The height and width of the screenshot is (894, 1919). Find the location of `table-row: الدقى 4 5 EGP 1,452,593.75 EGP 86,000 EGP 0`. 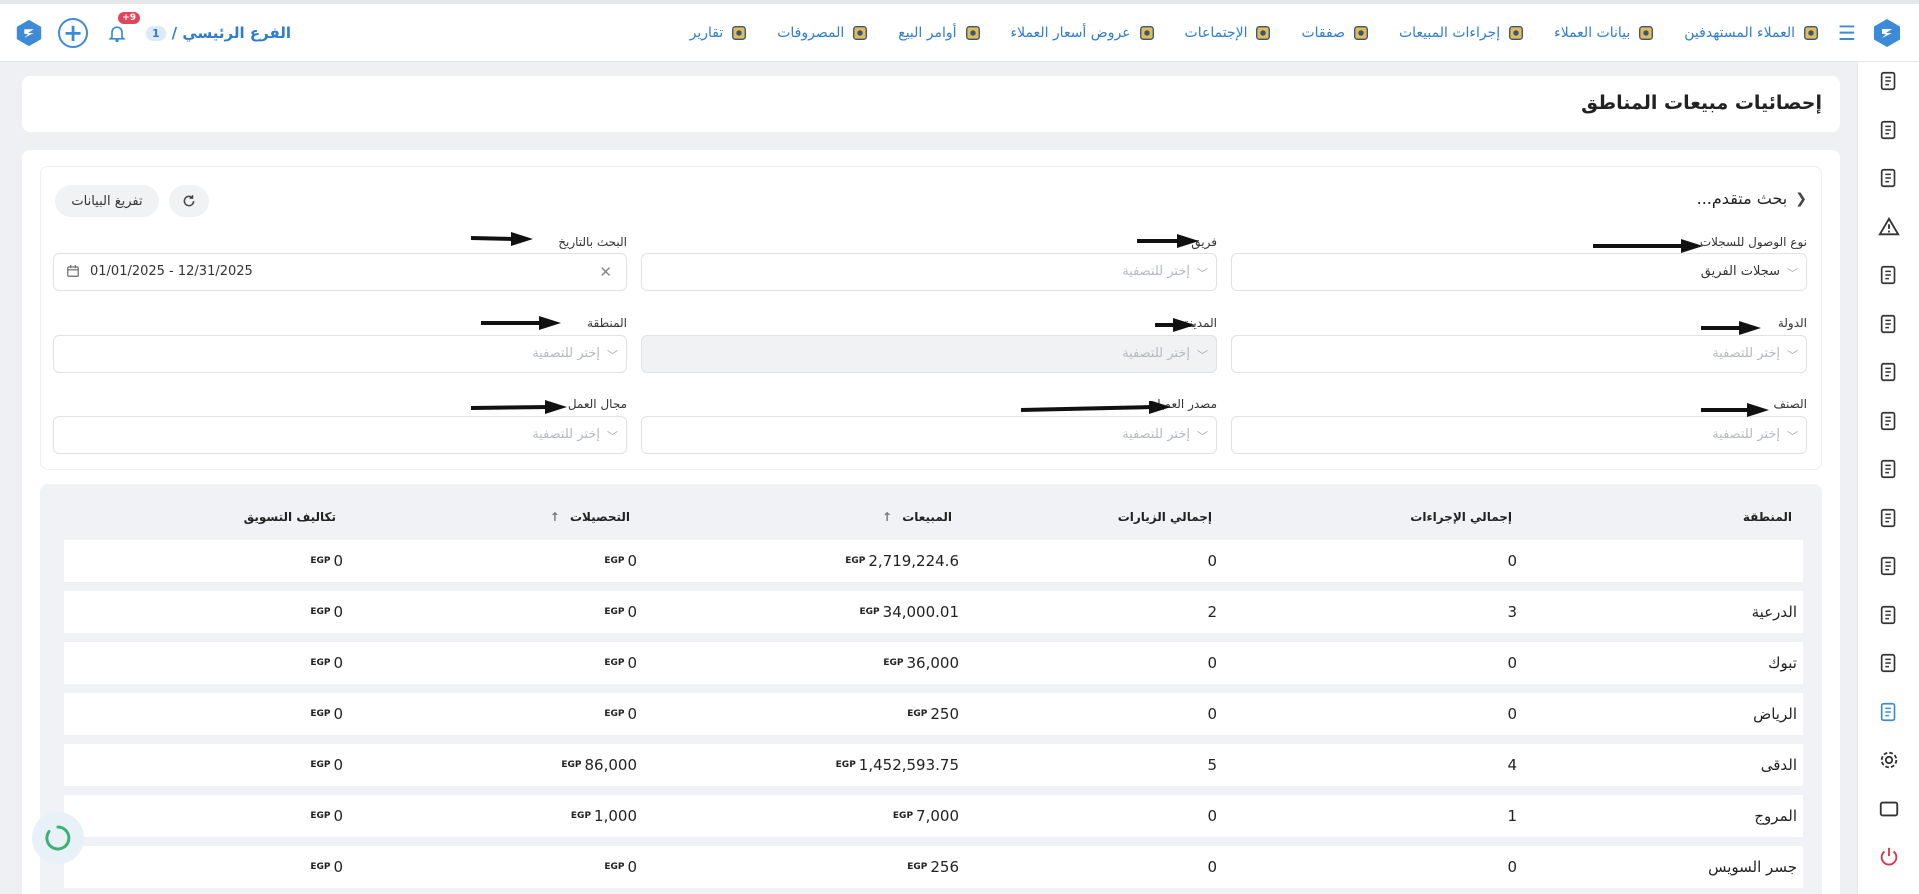

table-row: الدقى 4 5 EGP 1,452,593.75 EGP 86,000 EGP 0 is located at coordinates (933, 765).